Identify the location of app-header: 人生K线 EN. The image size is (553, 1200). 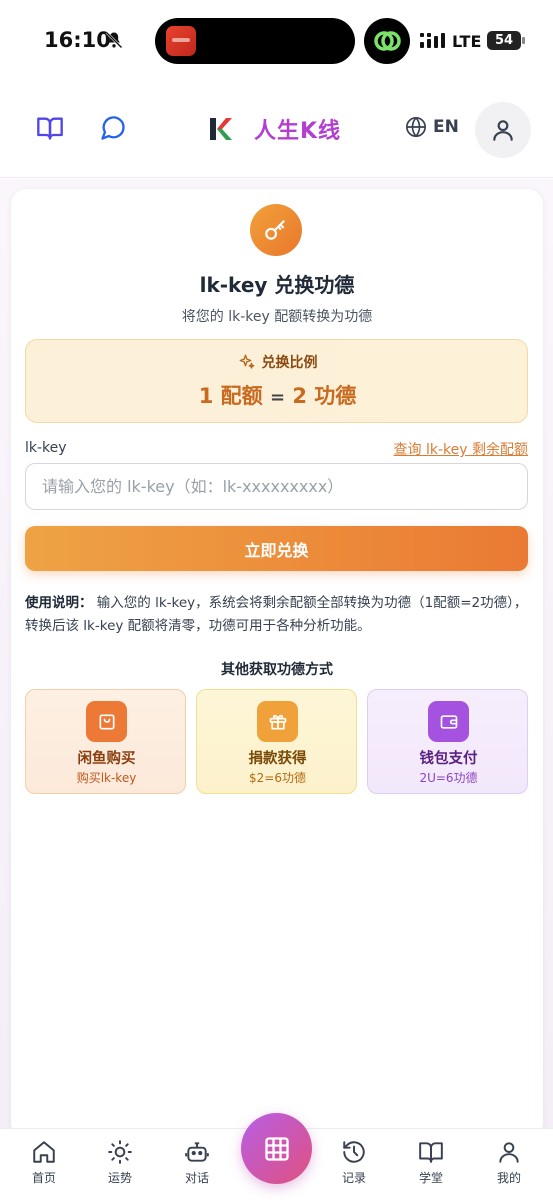
(276, 130).